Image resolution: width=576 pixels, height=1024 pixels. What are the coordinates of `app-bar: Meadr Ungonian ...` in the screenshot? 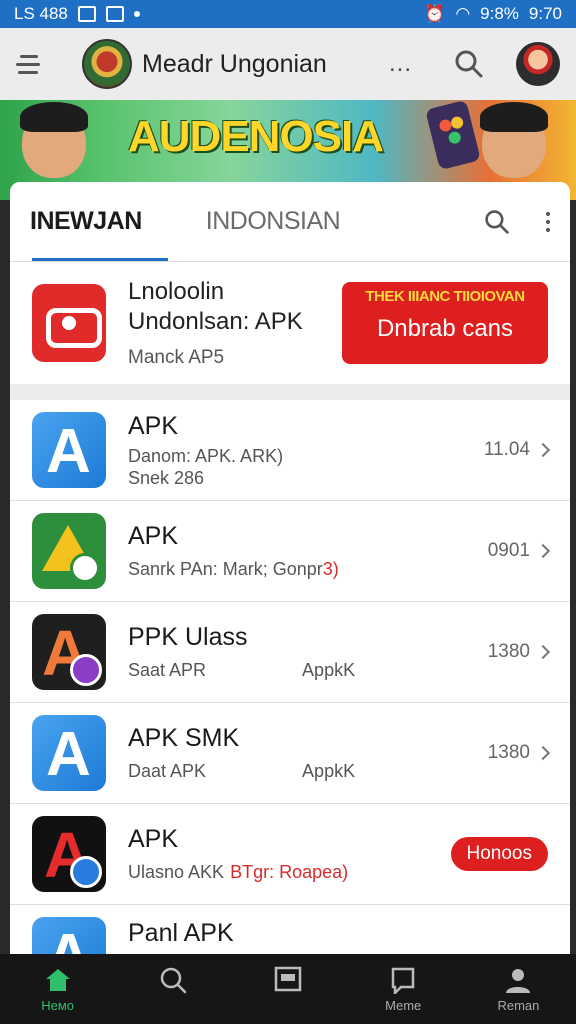 It's located at (288, 64).